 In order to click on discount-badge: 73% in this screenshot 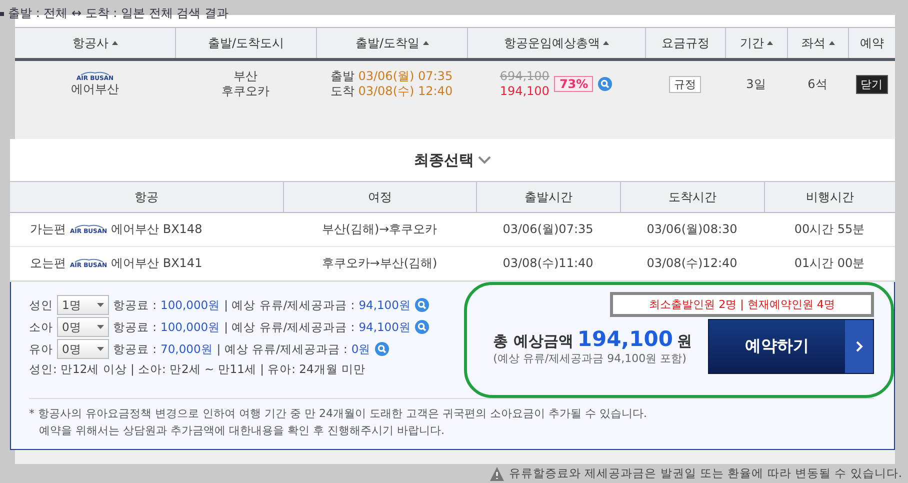, I will do `click(574, 84)`.